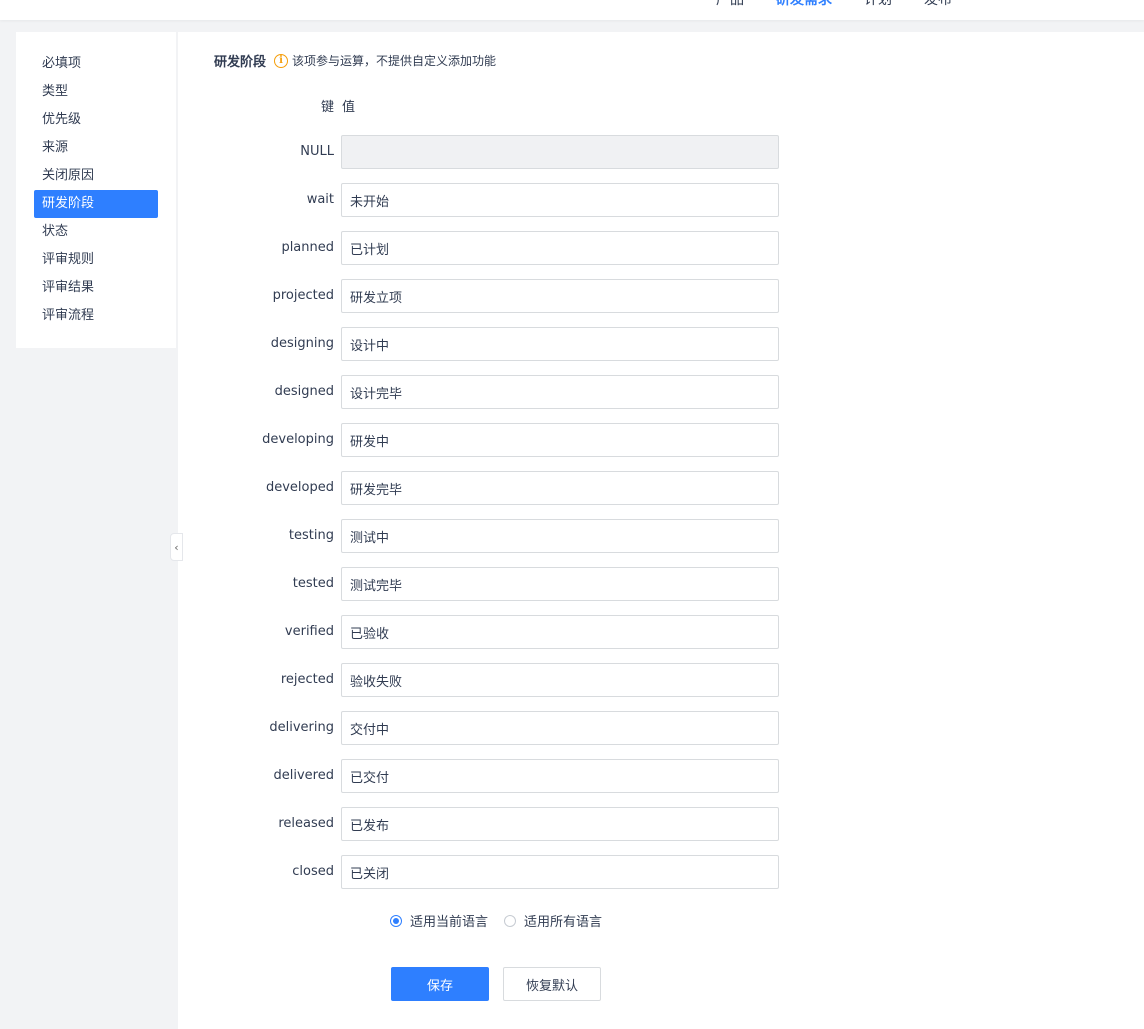 This screenshot has width=1144, height=1029. Describe the element at coordinates (96, 64) in the screenshot. I see `sidebar-item-required: 必填项` at that location.